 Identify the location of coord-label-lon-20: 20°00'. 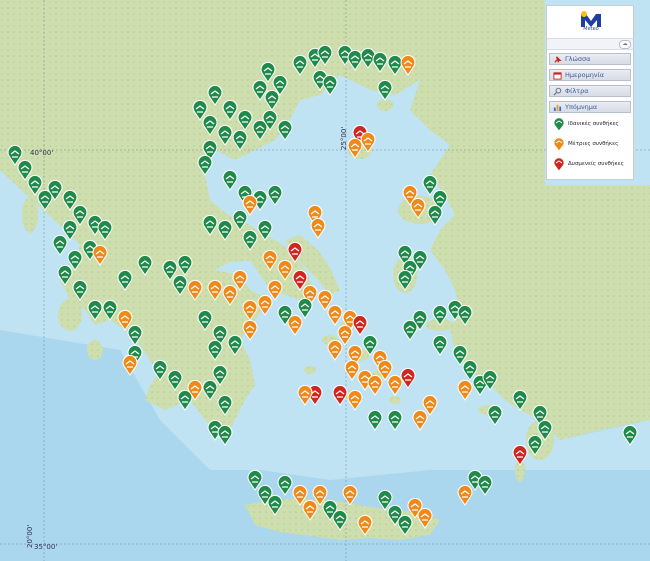
(30, 536).